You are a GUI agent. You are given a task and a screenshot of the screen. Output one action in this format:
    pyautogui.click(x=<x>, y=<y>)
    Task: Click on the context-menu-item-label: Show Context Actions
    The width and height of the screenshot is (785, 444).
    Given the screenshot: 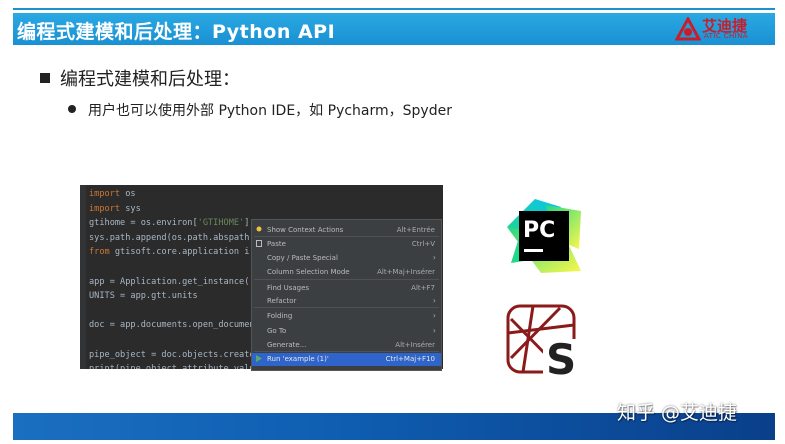 What is the action you would take?
    pyautogui.click(x=305, y=230)
    